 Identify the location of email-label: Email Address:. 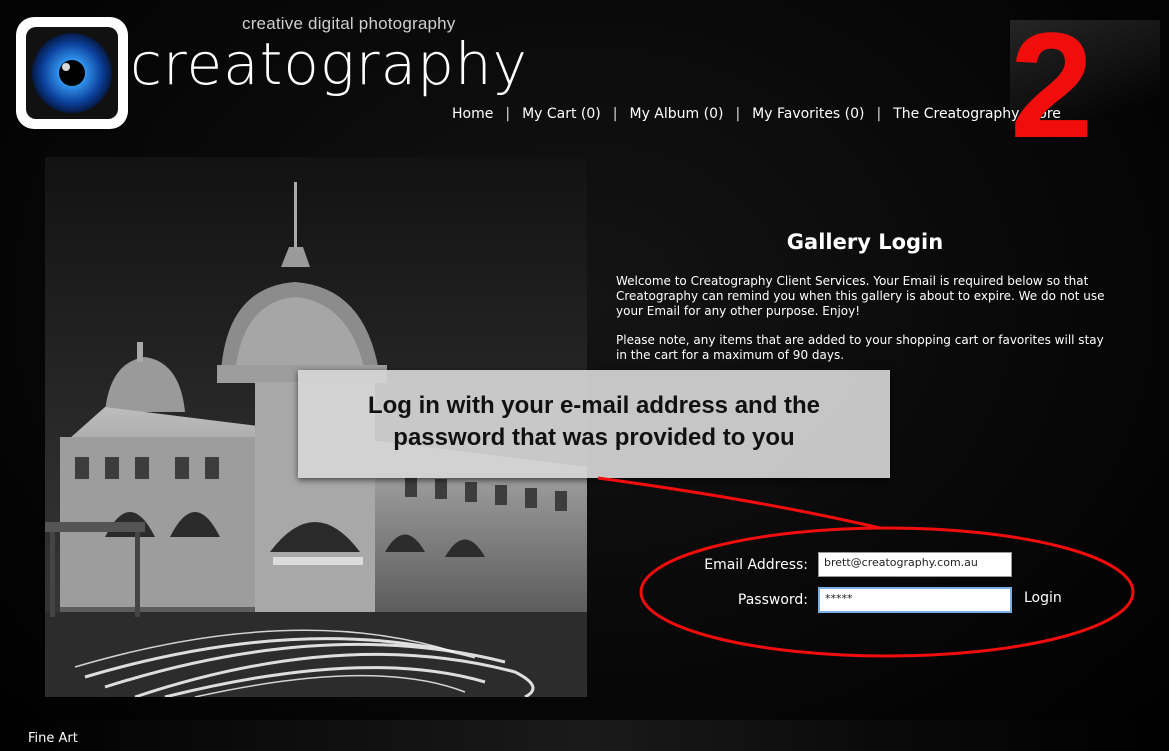
(756, 565).